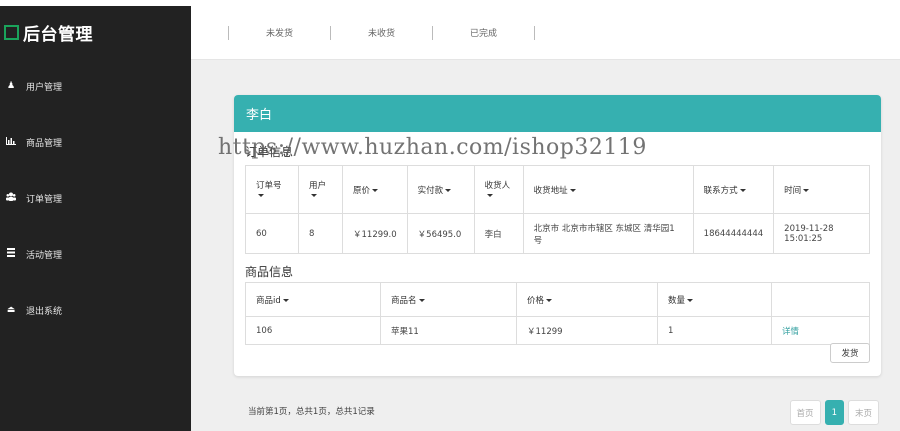 The image size is (900, 431). Describe the element at coordinates (440, 189) in the screenshot. I see `column-header: 实付款` at that location.